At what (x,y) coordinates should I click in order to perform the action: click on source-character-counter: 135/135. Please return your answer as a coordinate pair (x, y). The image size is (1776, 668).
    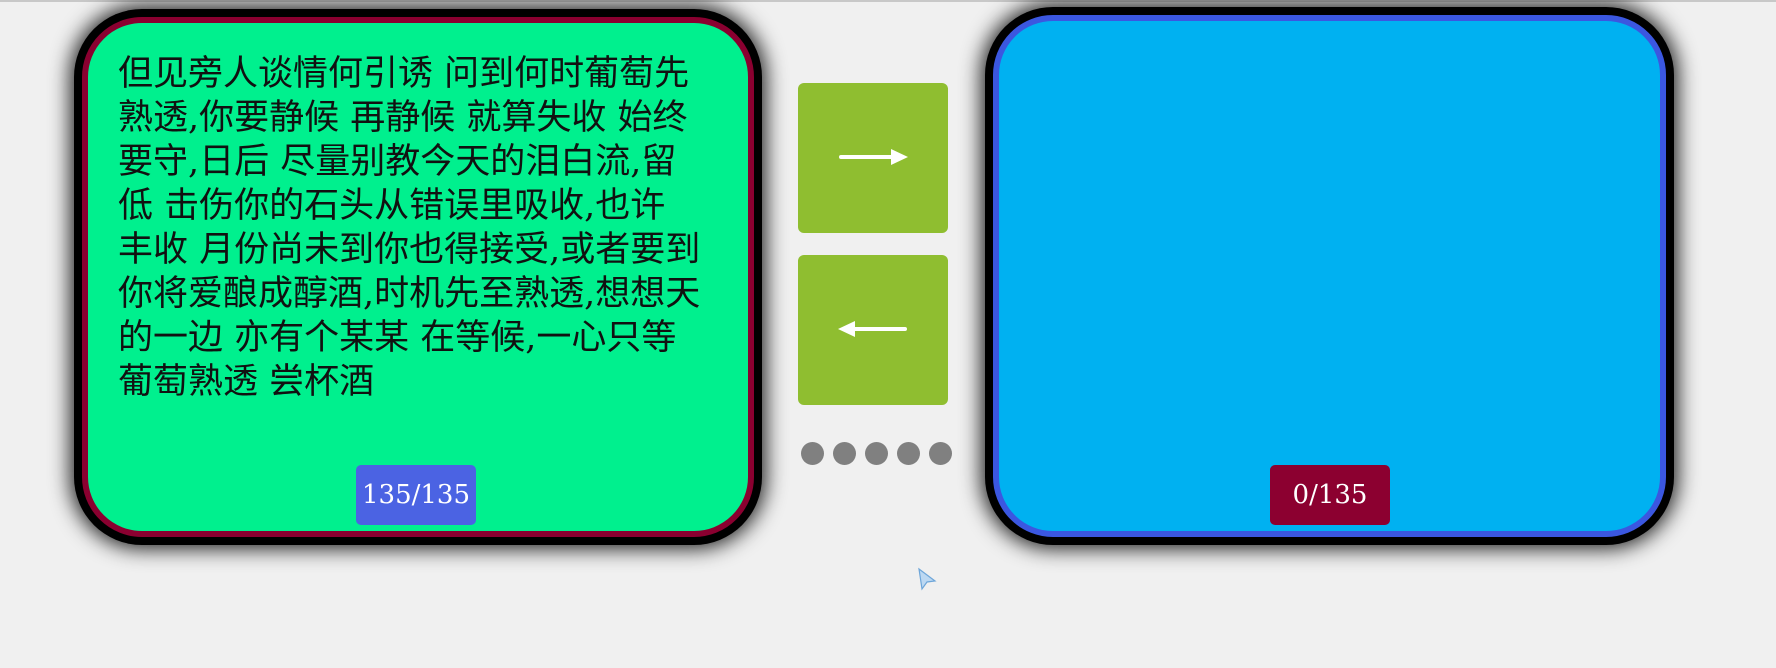
    Looking at the image, I should click on (416, 495).